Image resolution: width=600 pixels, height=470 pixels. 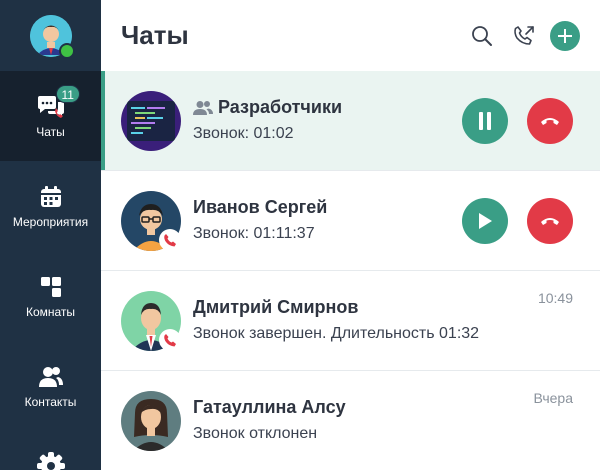 I want to click on header: Чаты, so click(x=350, y=35).